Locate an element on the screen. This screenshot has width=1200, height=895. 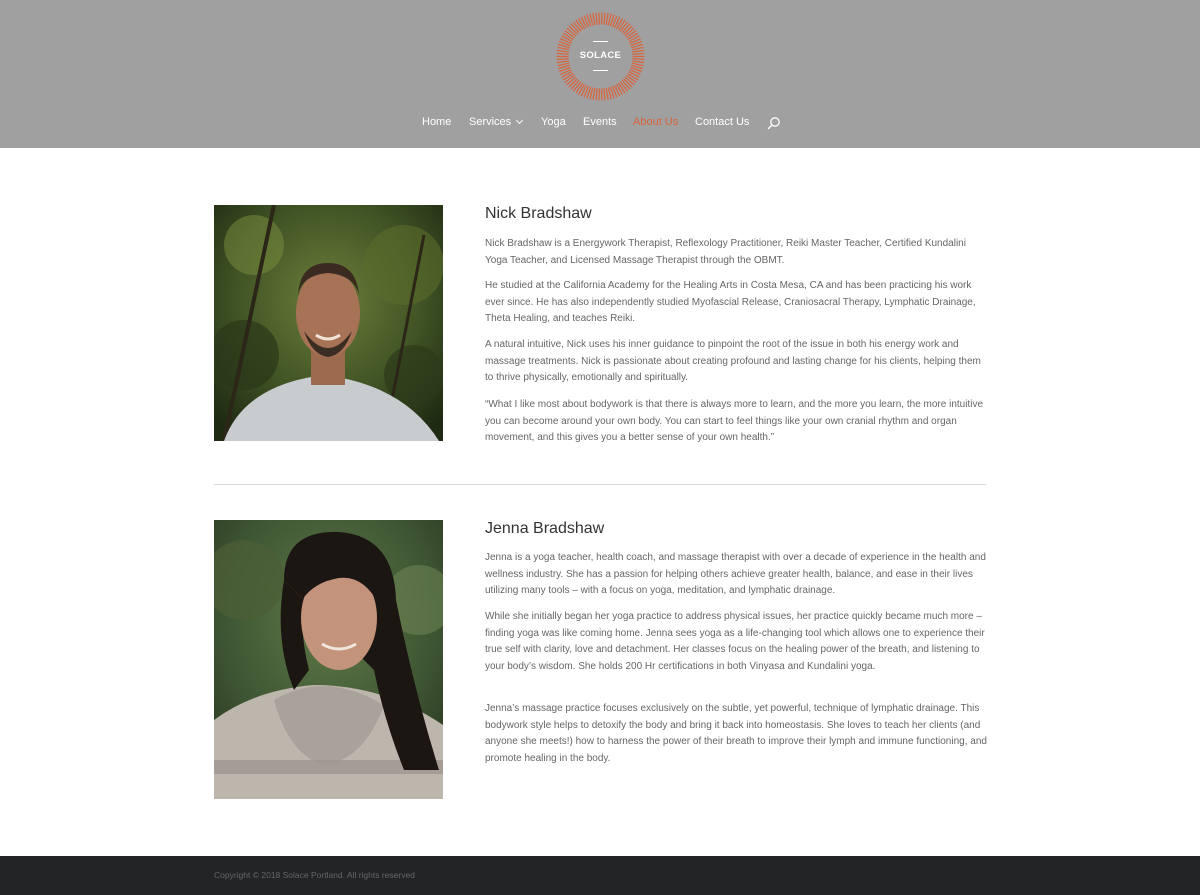
nick-bradshaw-photo is located at coordinates (328, 323).